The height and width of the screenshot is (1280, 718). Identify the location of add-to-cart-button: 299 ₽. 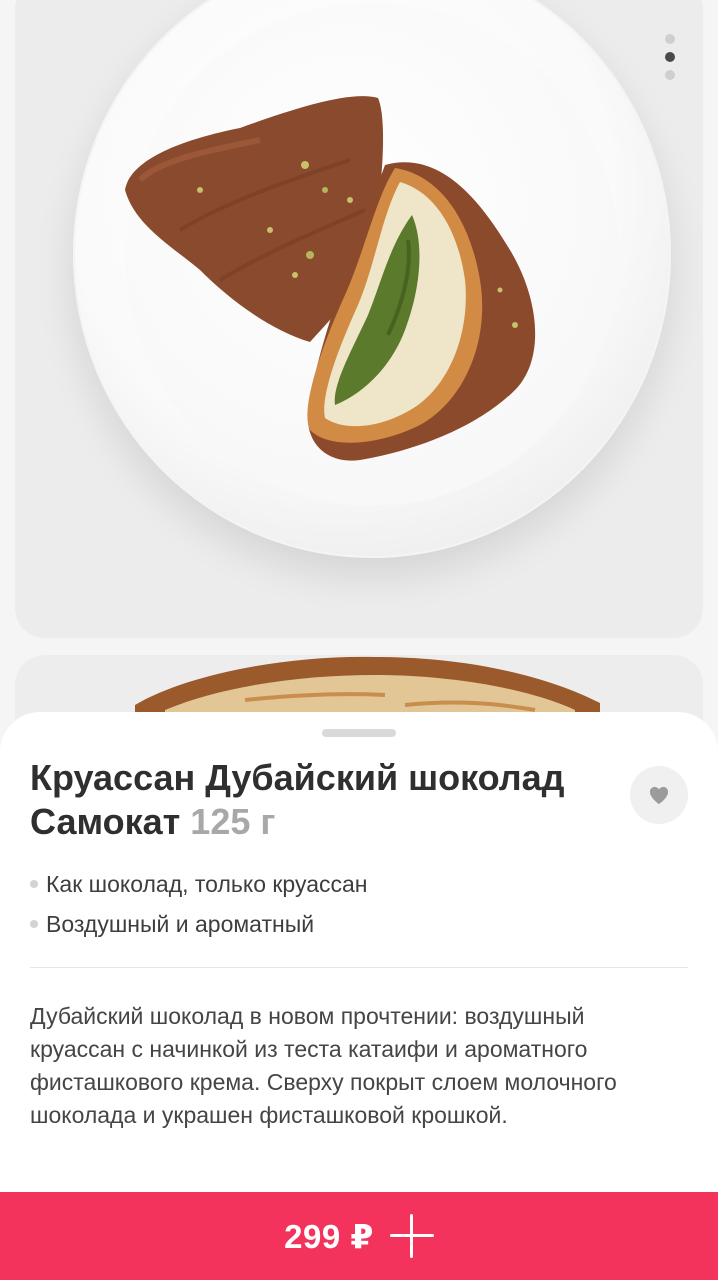
(359, 1236).